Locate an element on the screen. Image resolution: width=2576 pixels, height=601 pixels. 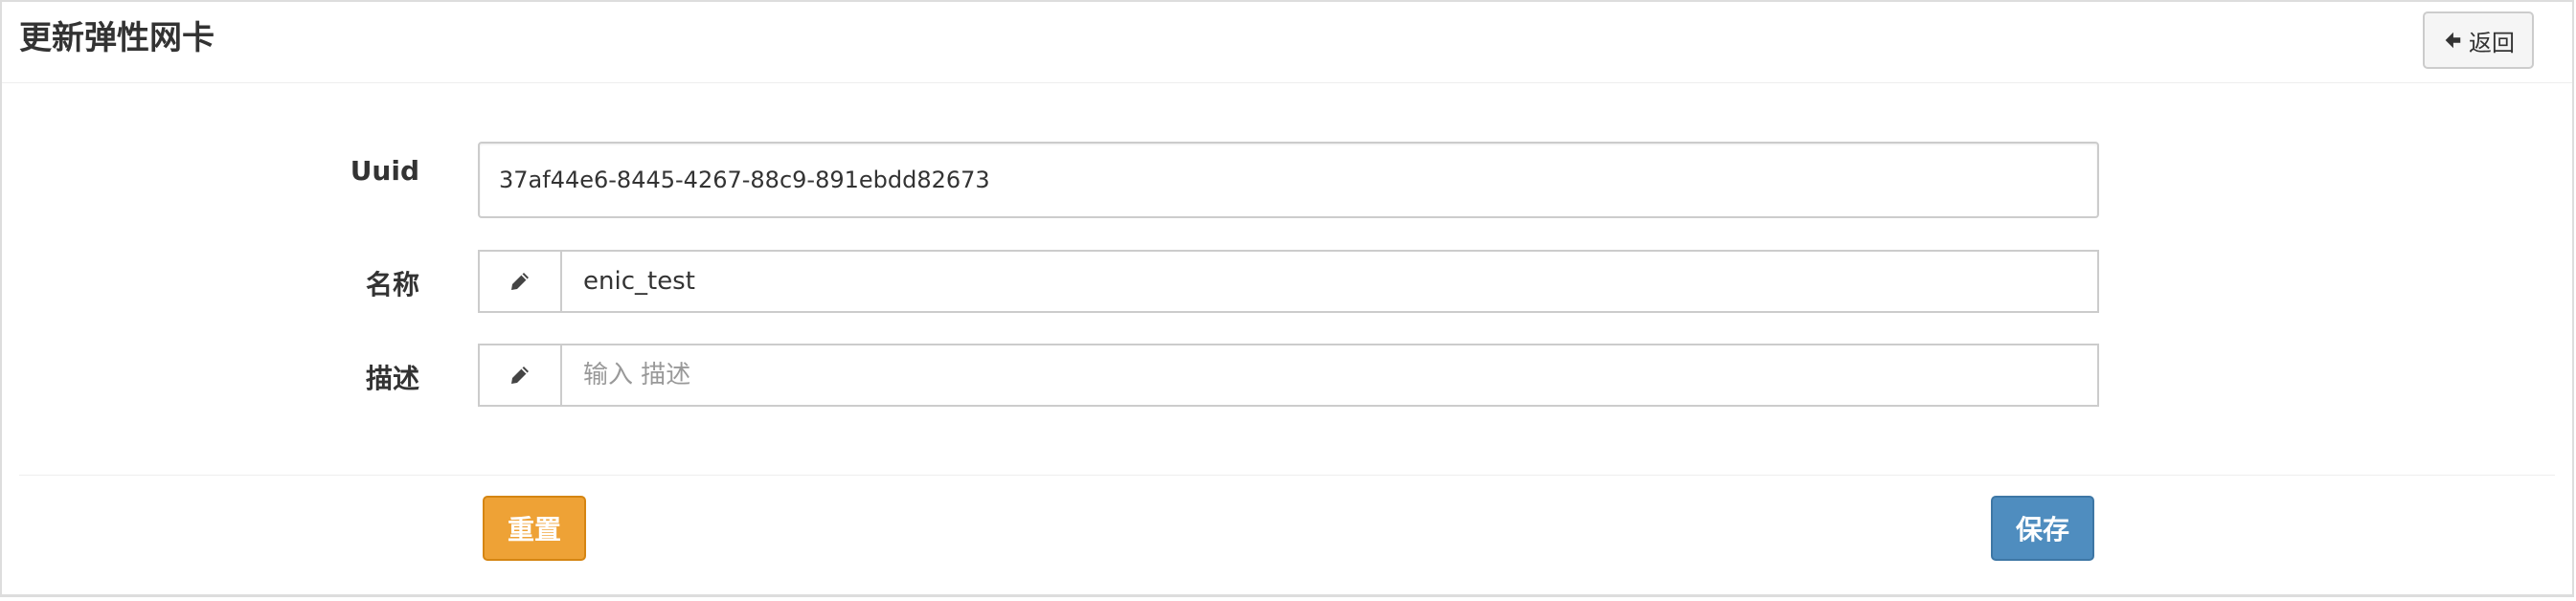
name-input-group is located at coordinates (1288, 281).